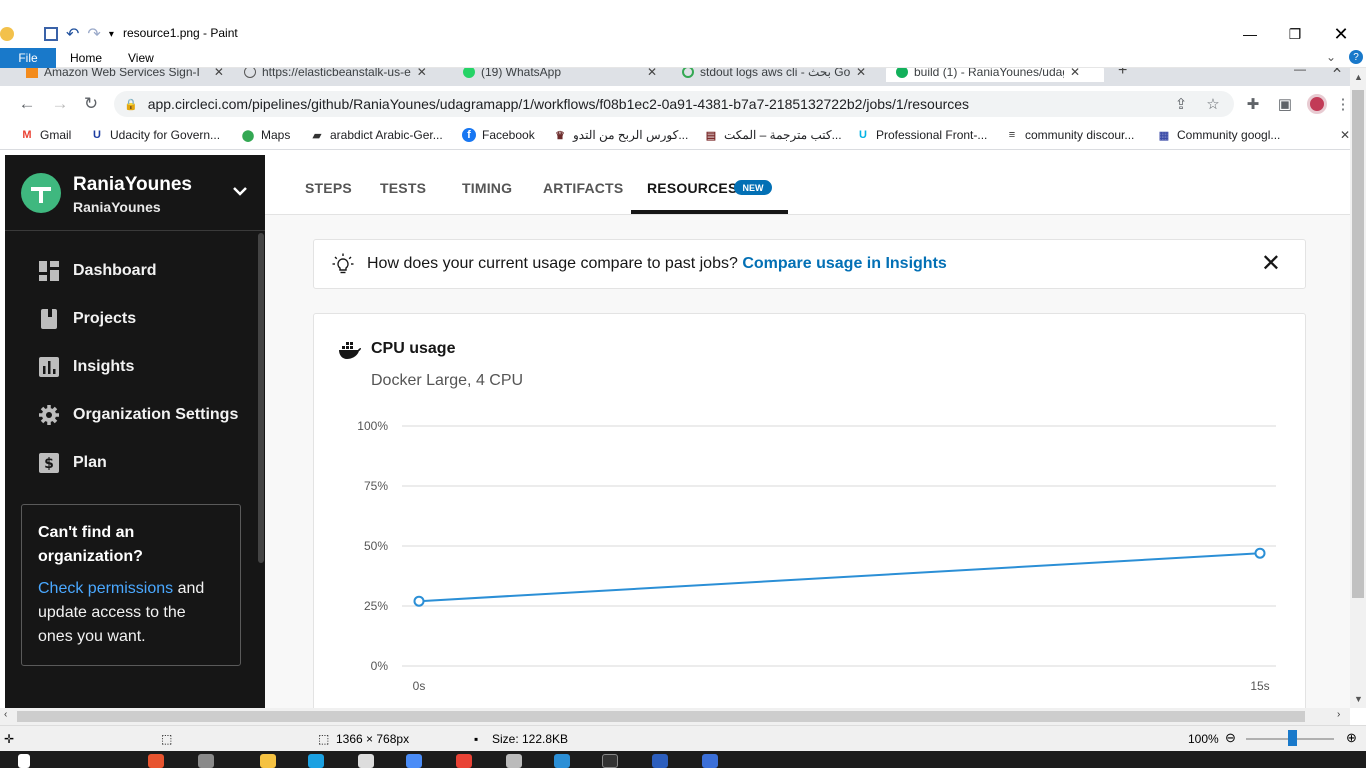 The height and width of the screenshot is (768, 1366). I want to click on aws-icon, so click(32, 73).